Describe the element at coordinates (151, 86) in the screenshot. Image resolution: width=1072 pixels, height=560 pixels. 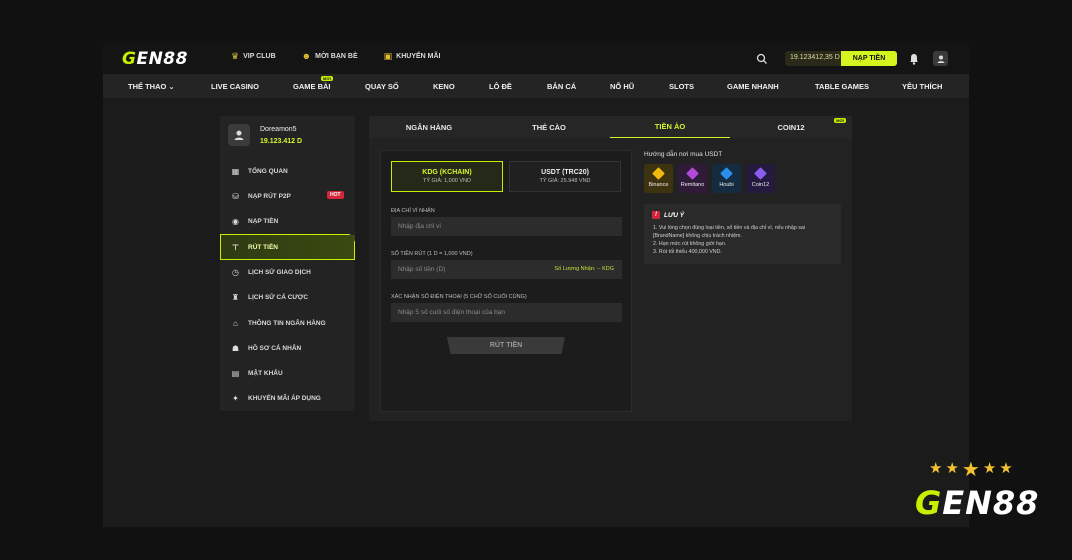
I see `nav-sports: THỂ THAO ⌄` at that location.